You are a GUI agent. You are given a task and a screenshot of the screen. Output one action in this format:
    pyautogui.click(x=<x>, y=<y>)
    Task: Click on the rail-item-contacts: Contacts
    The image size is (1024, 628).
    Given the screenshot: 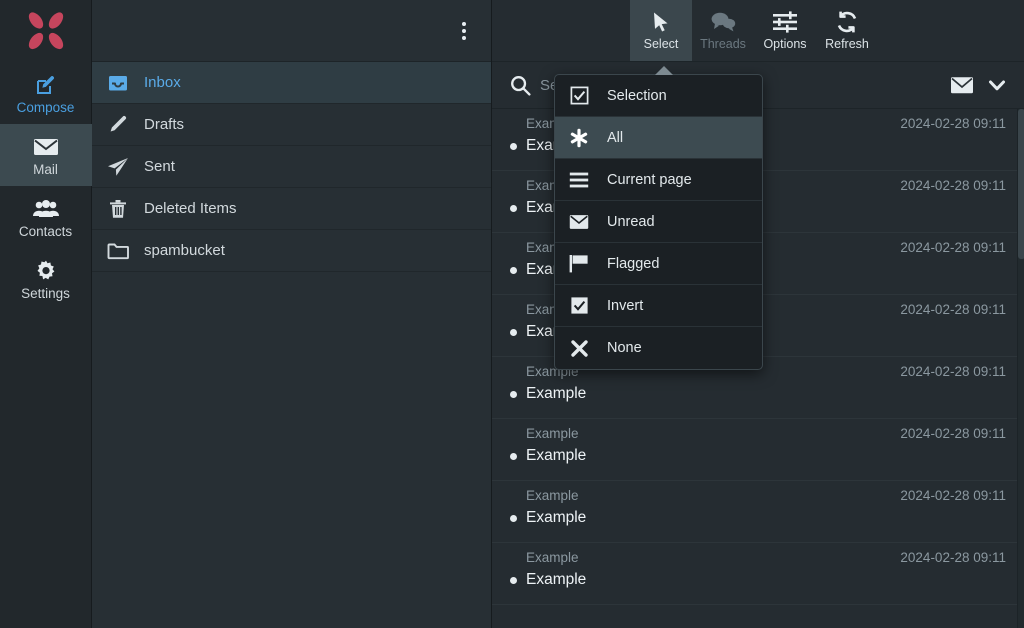 What is the action you would take?
    pyautogui.click(x=46, y=217)
    